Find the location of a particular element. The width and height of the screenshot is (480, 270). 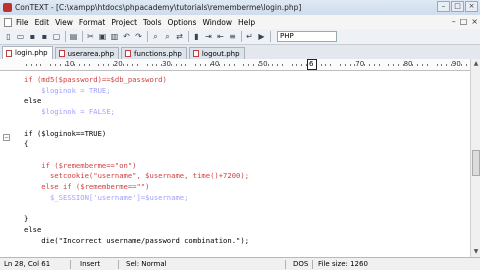

tab-login: login.php is located at coordinates (27, 52).